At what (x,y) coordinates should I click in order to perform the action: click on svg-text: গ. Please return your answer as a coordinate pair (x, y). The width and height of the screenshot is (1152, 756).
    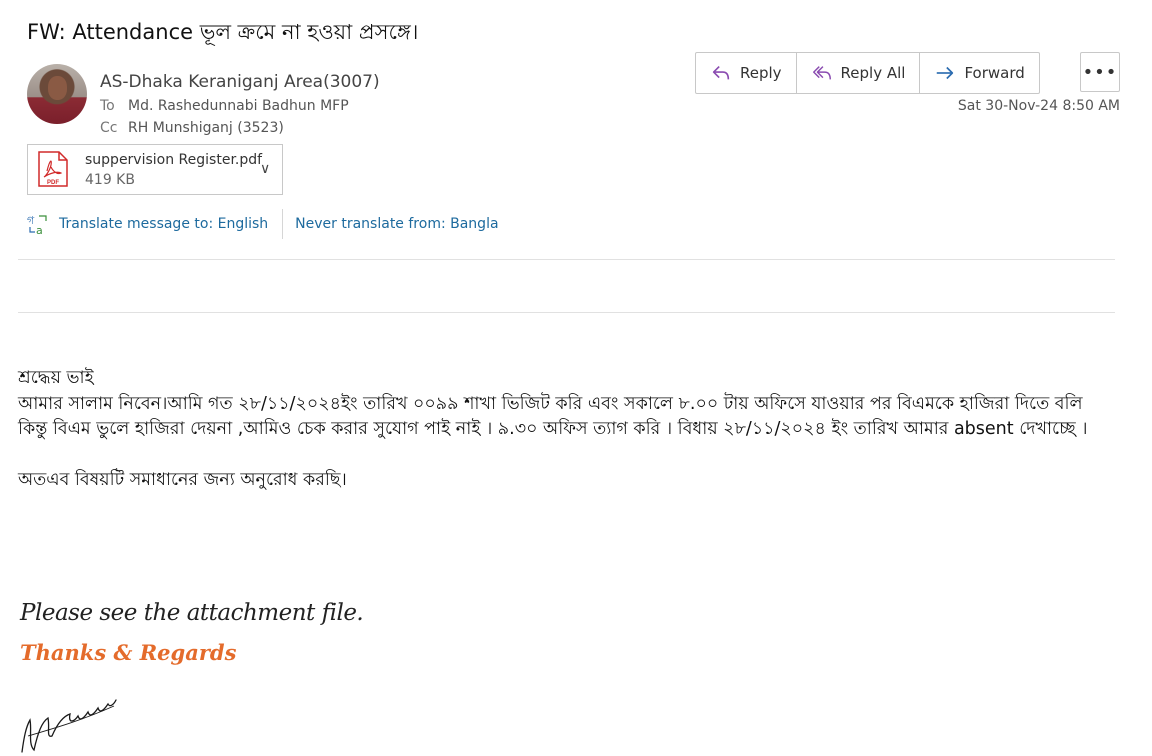
    Looking at the image, I should click on (31, 220).